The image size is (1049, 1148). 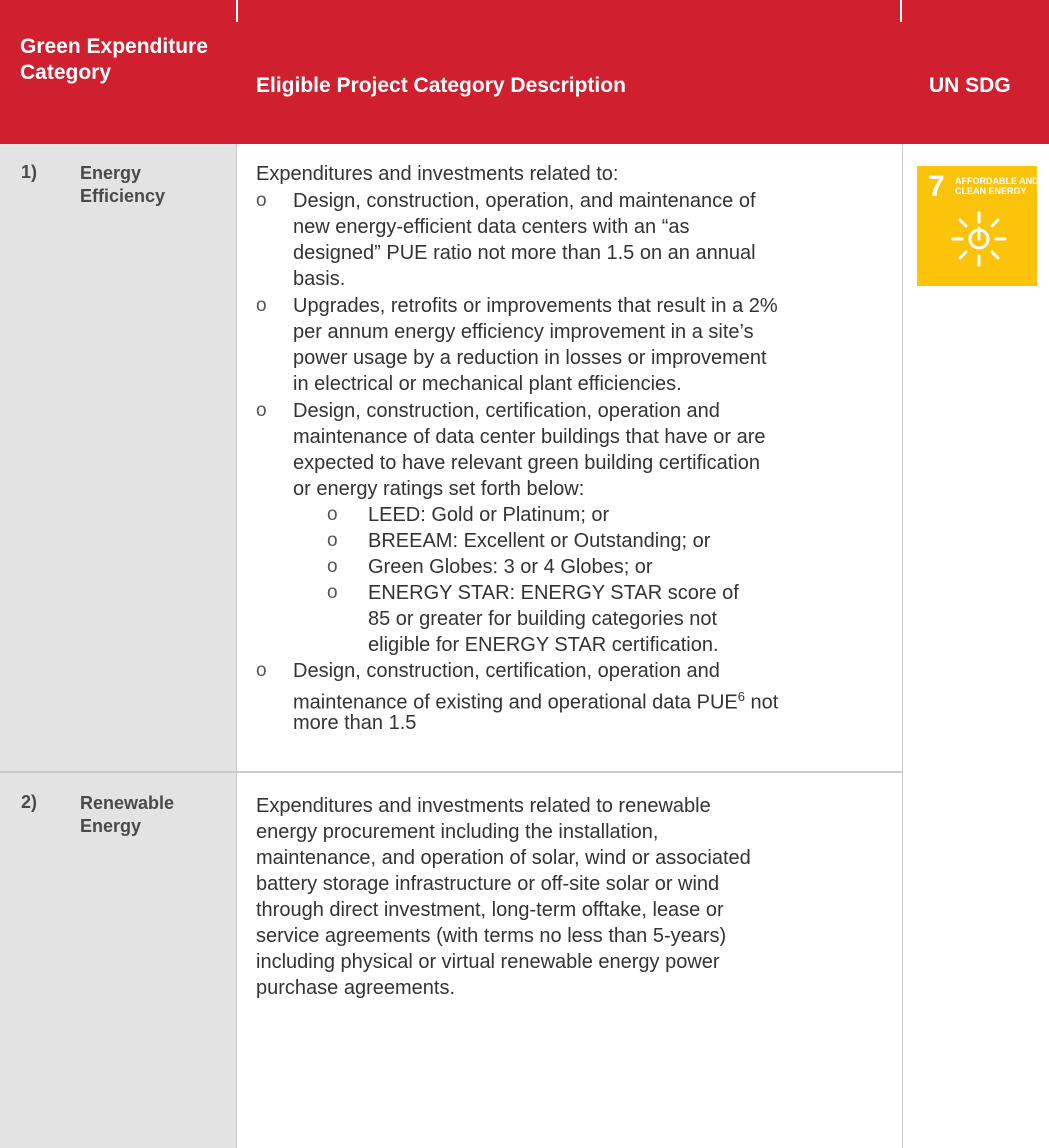 I want to click on description-line: purchase agreements., so click(x=356, y=988).